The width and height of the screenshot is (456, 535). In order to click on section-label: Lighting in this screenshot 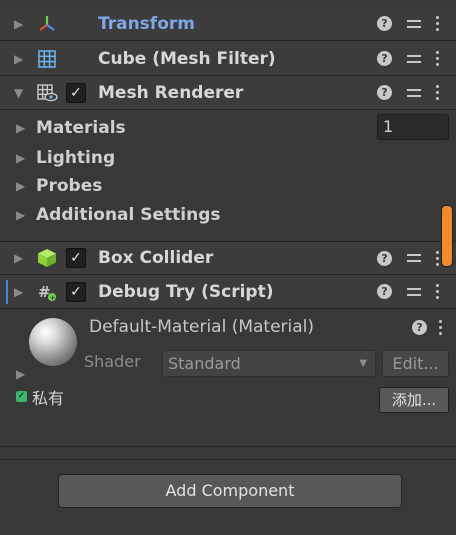, I will do `click(76, 158)`.